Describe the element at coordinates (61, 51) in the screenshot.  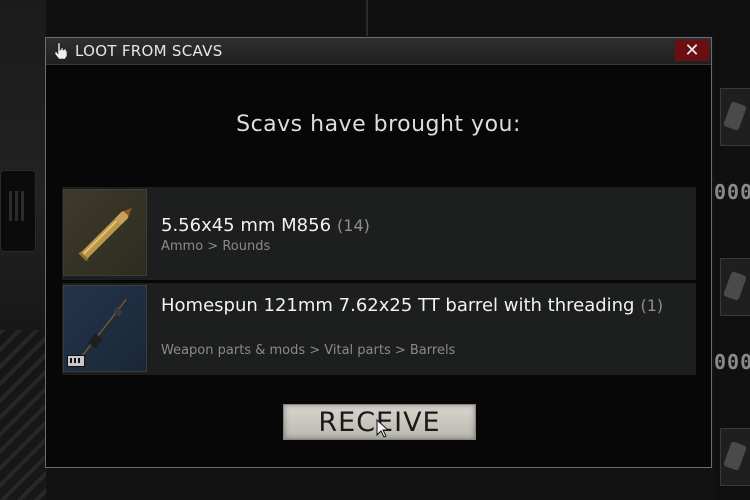
I see `hand-pointer-icon` at that location.